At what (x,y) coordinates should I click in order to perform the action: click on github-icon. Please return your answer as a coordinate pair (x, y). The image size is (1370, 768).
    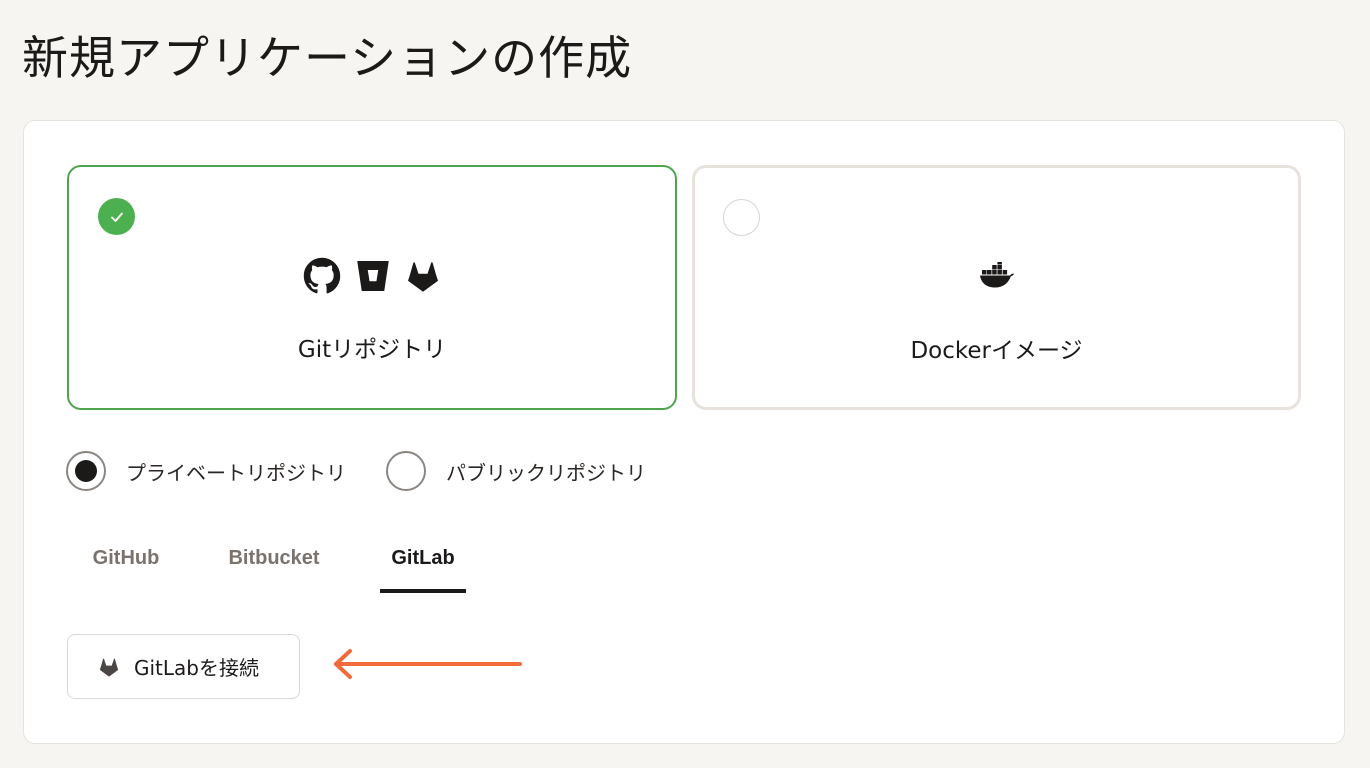
    Looking at the image, I should click on (322, 275).